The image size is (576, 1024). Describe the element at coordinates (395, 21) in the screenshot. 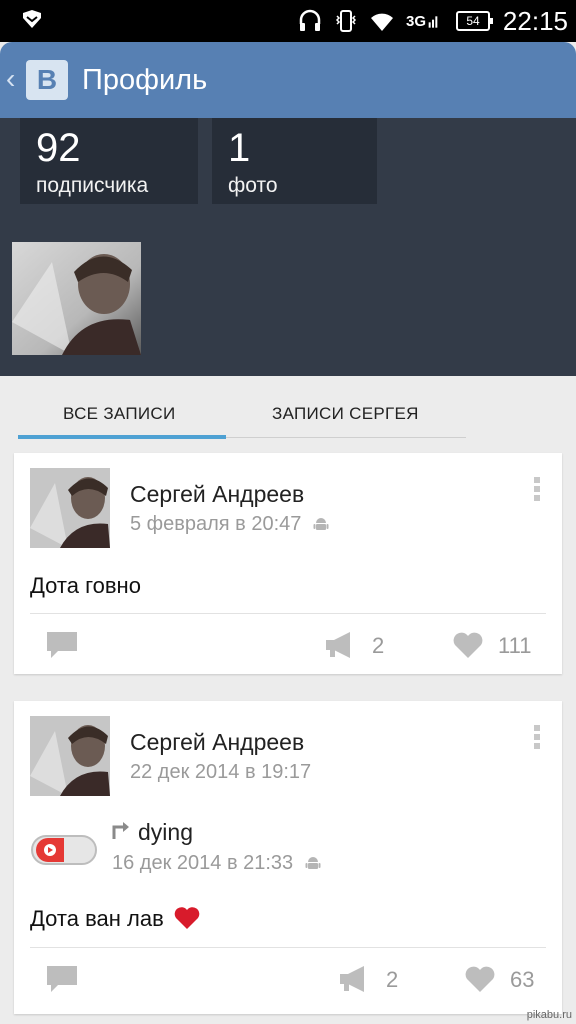

I see `status-icons: 3G 54` at that location.